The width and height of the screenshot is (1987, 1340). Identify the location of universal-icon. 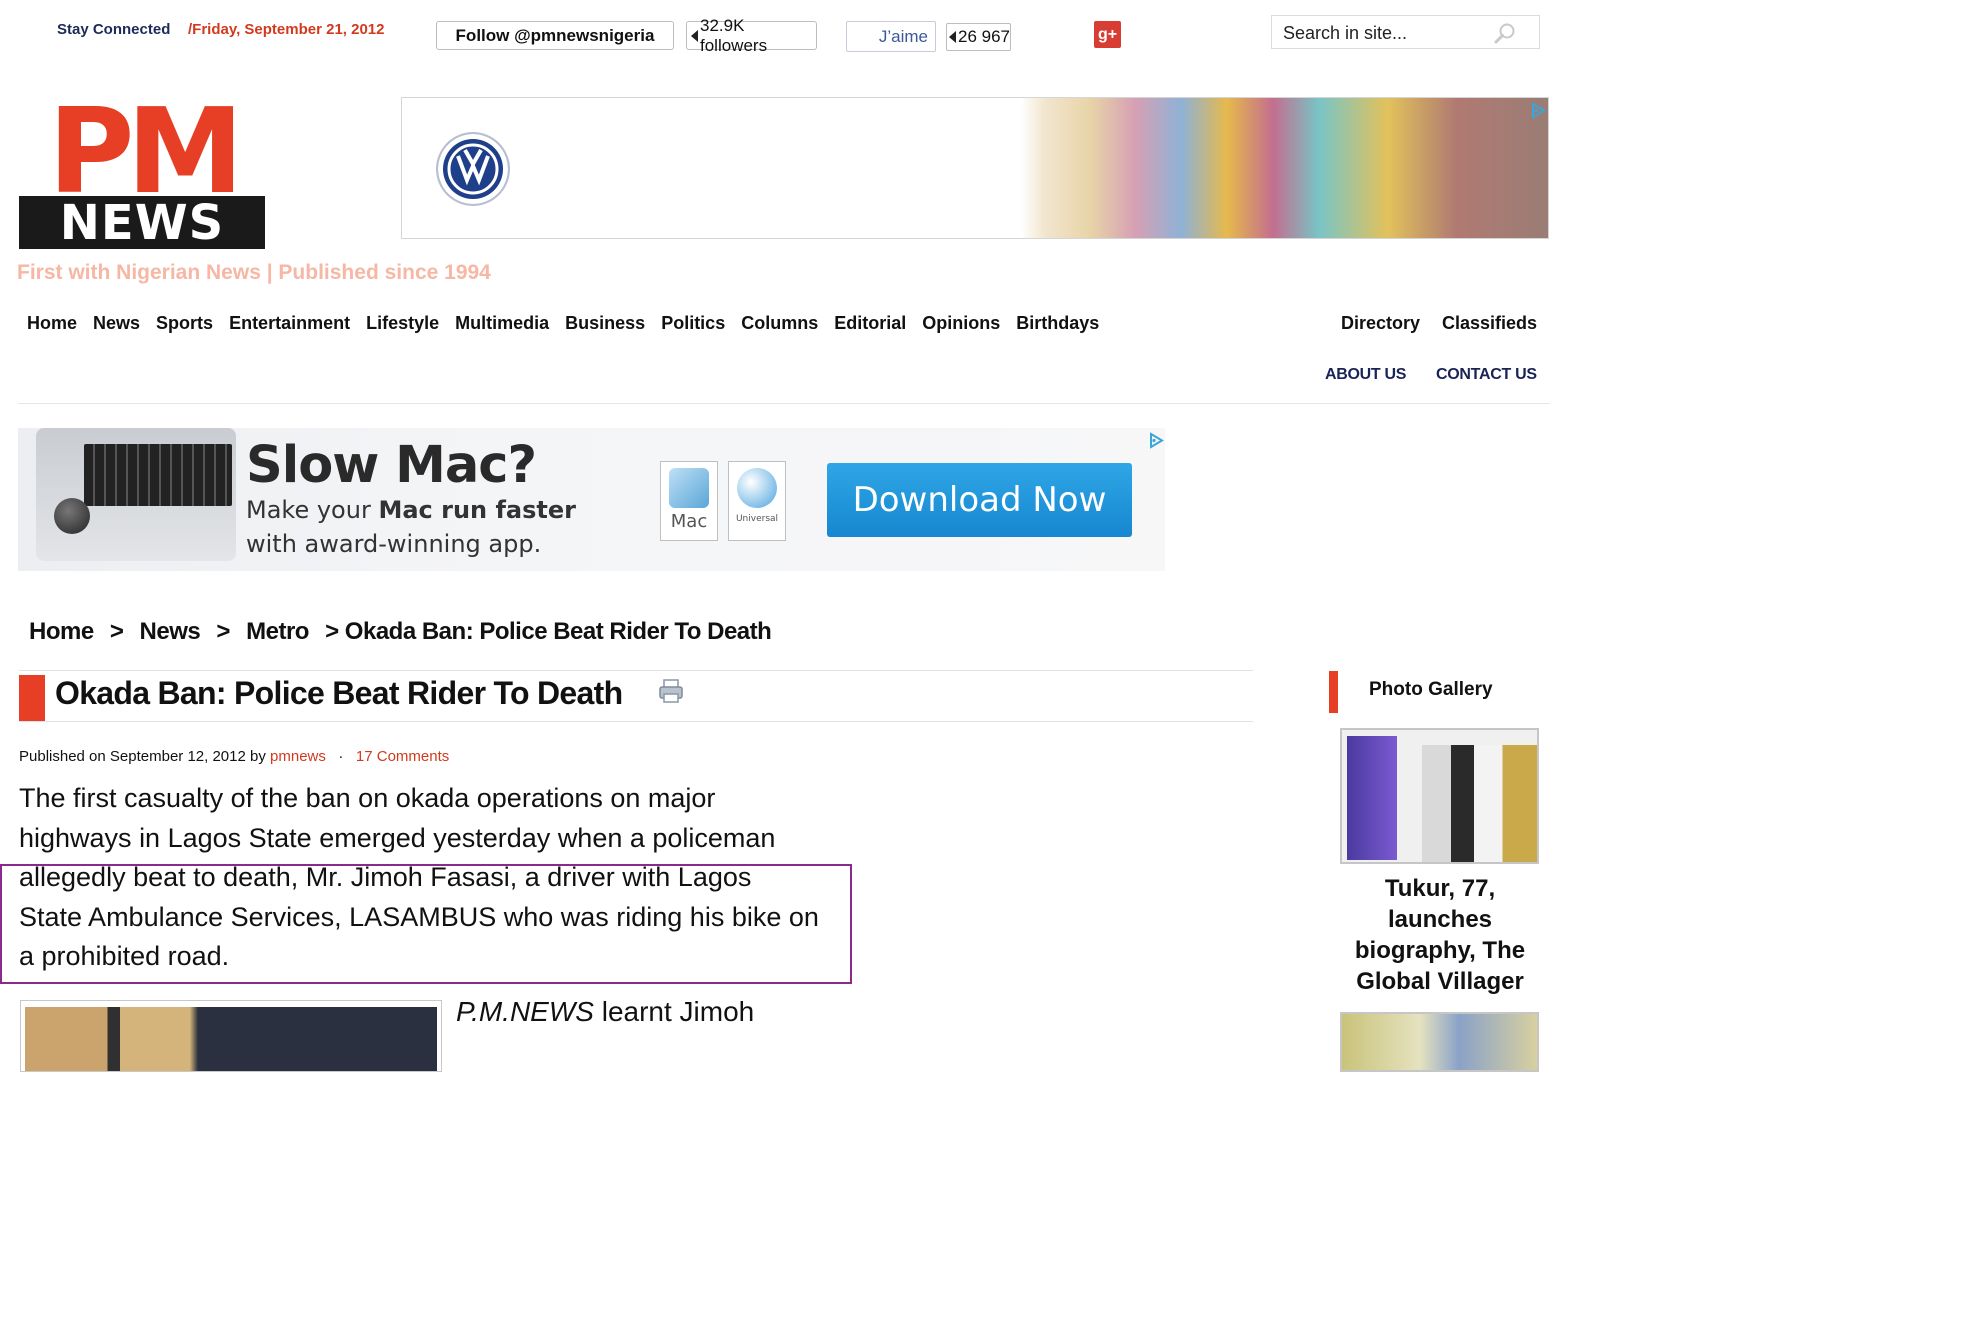
(757, 488).